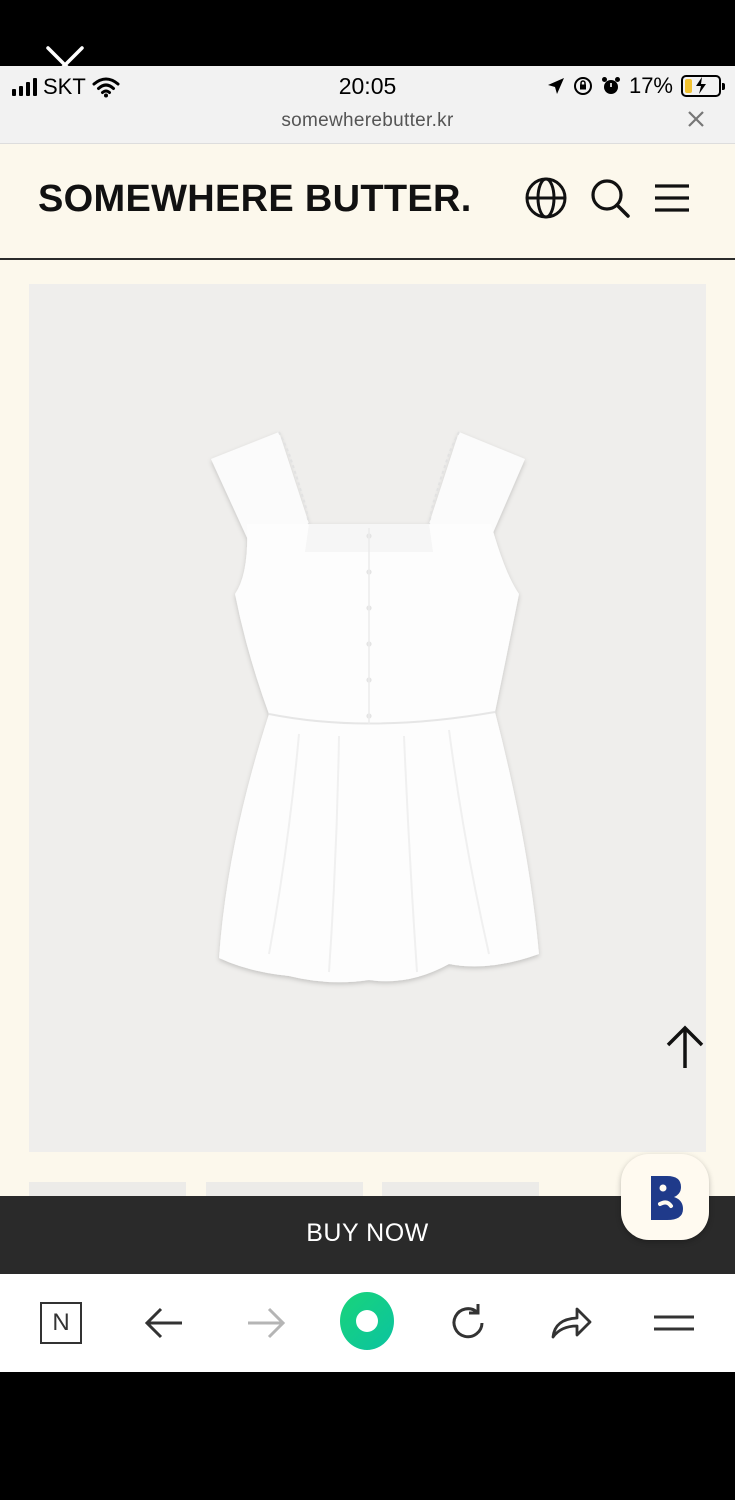 The width and height of the screenshot is (735, 1500). What do you see at coordinates (696, 119) in the screenshot?
I see `close-icon` at bounding box center [696, 119].